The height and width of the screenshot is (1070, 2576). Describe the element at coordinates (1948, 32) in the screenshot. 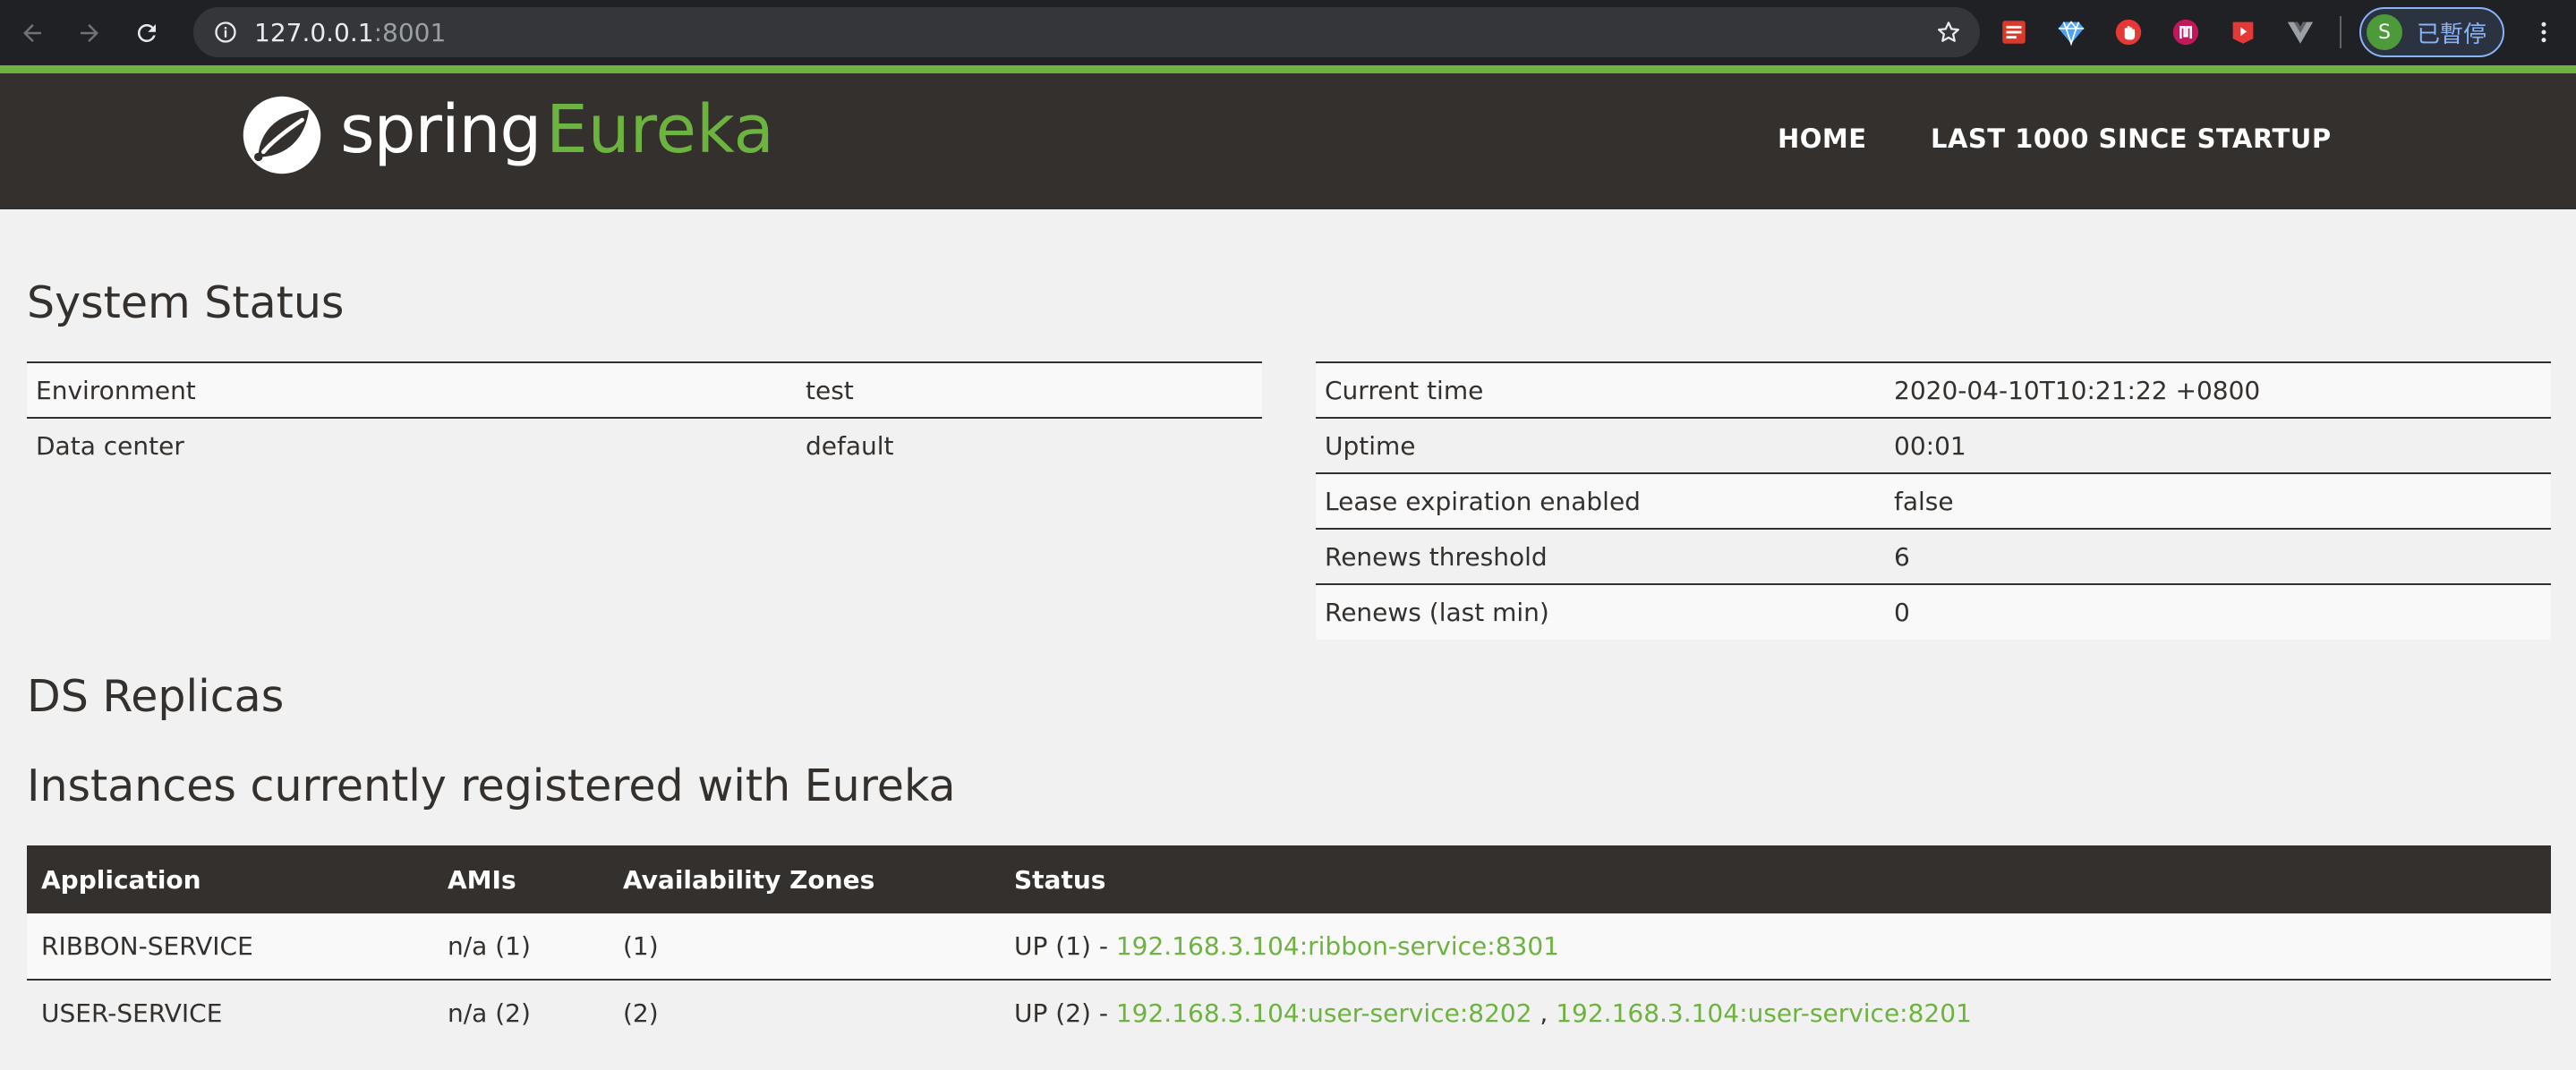

I see `bookmark-star-icon` at that location.